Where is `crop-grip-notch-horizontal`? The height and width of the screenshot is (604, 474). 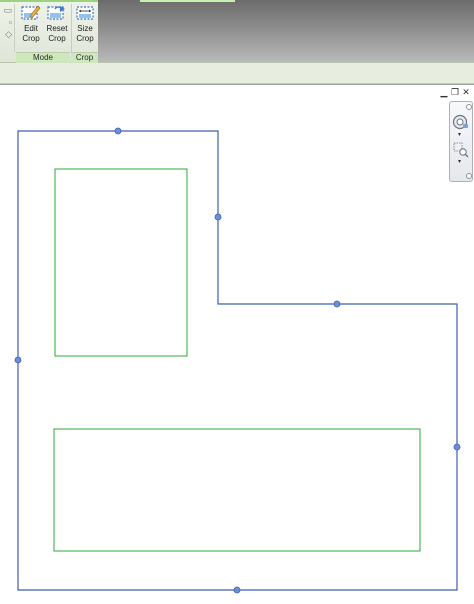
crop-grip-notch-horizontal is located at coordinates (337, 304).